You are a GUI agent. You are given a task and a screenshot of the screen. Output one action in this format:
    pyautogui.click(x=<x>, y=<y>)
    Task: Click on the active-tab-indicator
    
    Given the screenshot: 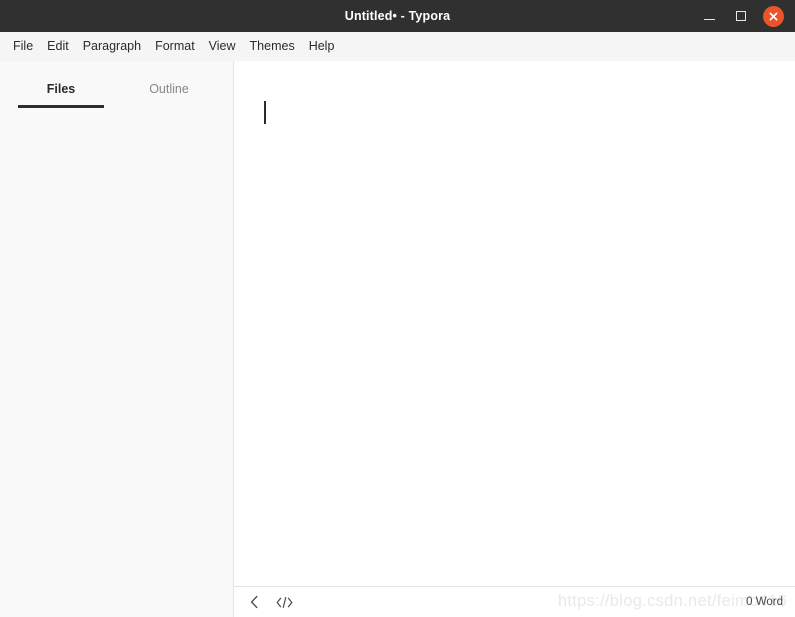 What is the action you would take?
    pyautogui.click(x=61, y=106)
    